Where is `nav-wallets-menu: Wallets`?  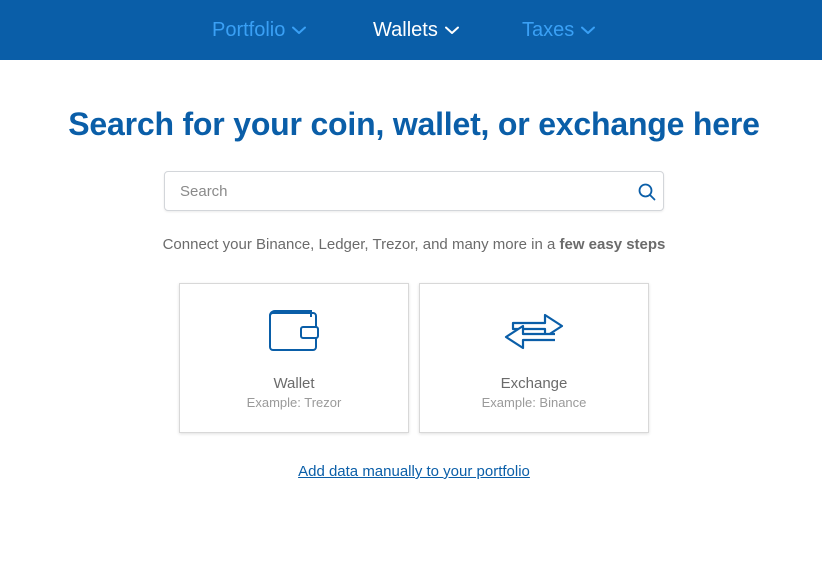 nav-wallets-menu: Wallets is located at coordinates (416, 30).